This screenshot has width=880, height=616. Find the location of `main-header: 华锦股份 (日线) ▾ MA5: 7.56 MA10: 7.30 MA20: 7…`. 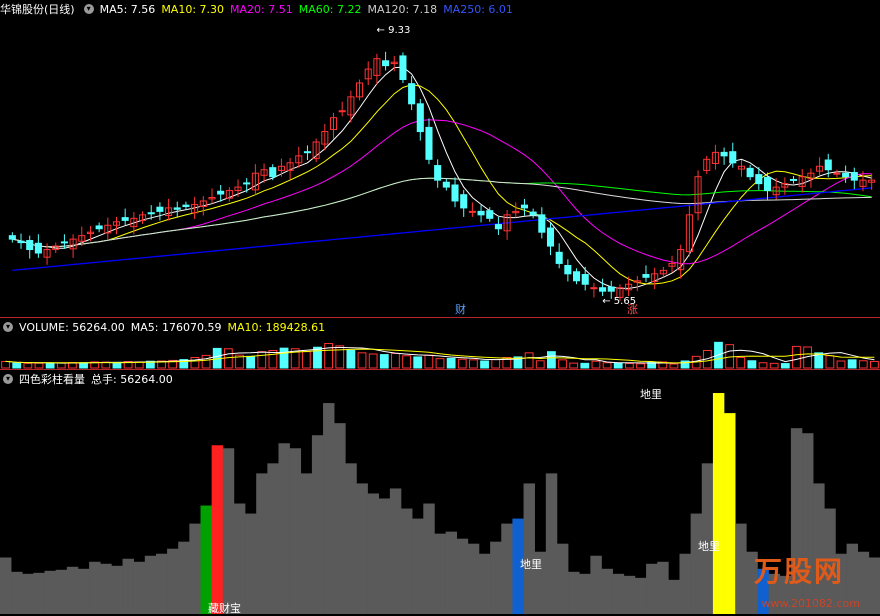

main-header: 华锦股份 (日线) ▾ MA5: 7.56 MA10: 7.30 MA20: 7… is located at coordinates (259, 9).